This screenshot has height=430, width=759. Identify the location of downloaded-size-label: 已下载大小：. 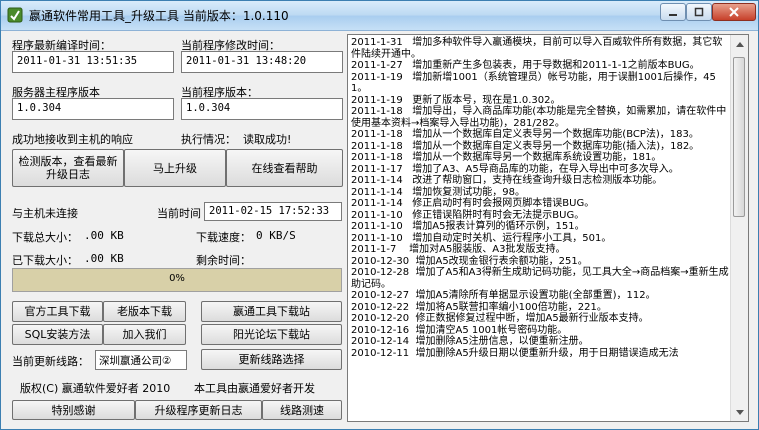
(45, 260).